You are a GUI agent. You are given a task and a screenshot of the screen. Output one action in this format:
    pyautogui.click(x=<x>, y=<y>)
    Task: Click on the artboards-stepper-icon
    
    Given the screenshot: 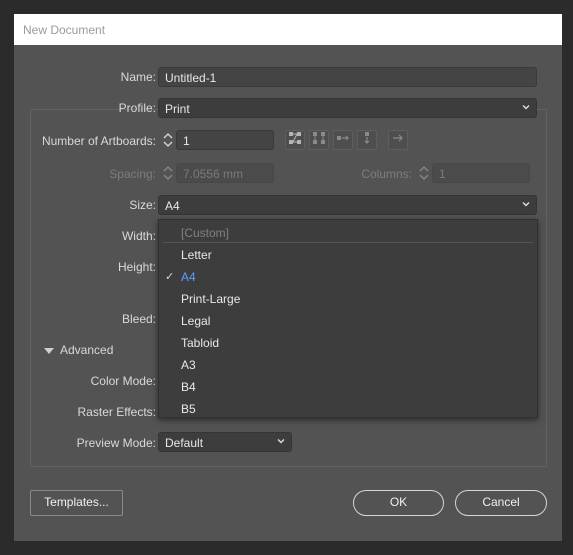 What is the action you would take?
    pyautogui.click(x=168, y=141)
    